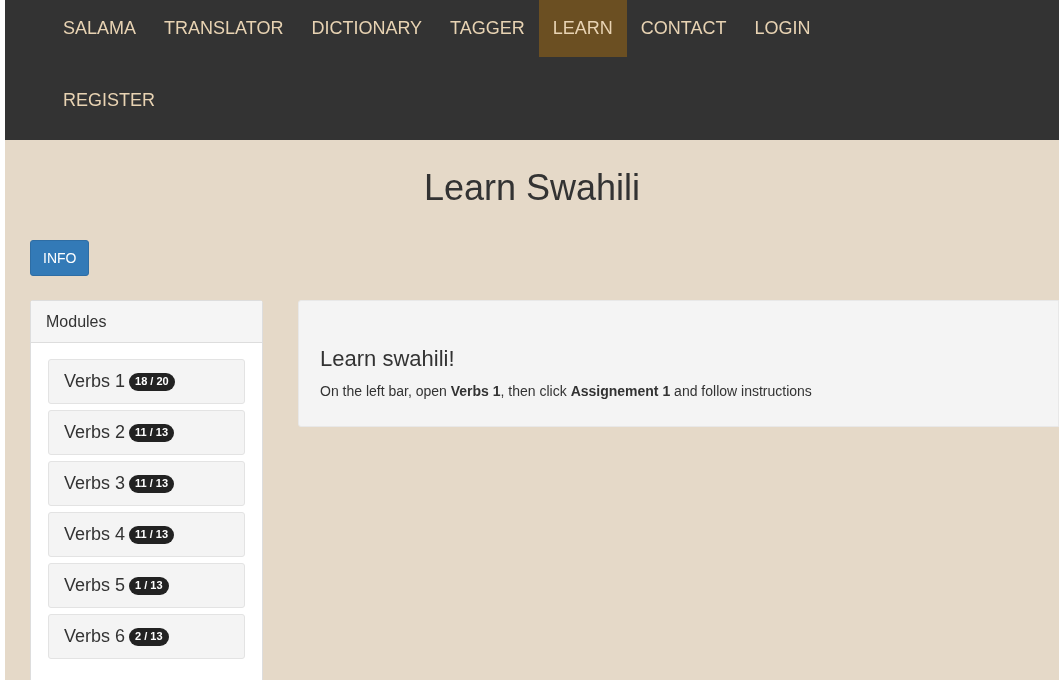  I want to click on module-item: Verbs 4 11 / 13, so click(146, 534).